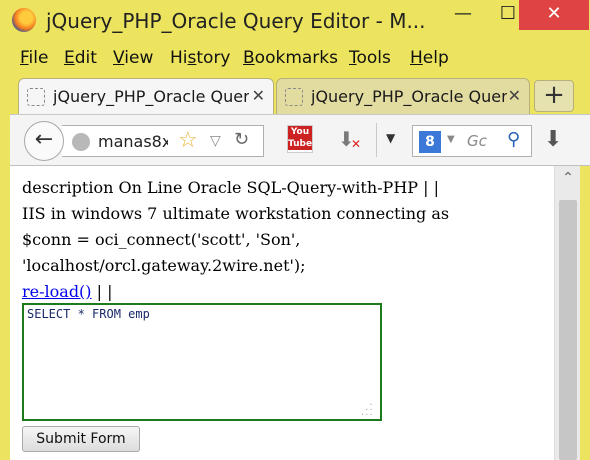 This screenshot has height=460, width=590. I want to click on reload-line: re-load() | |, so click(67, 291).